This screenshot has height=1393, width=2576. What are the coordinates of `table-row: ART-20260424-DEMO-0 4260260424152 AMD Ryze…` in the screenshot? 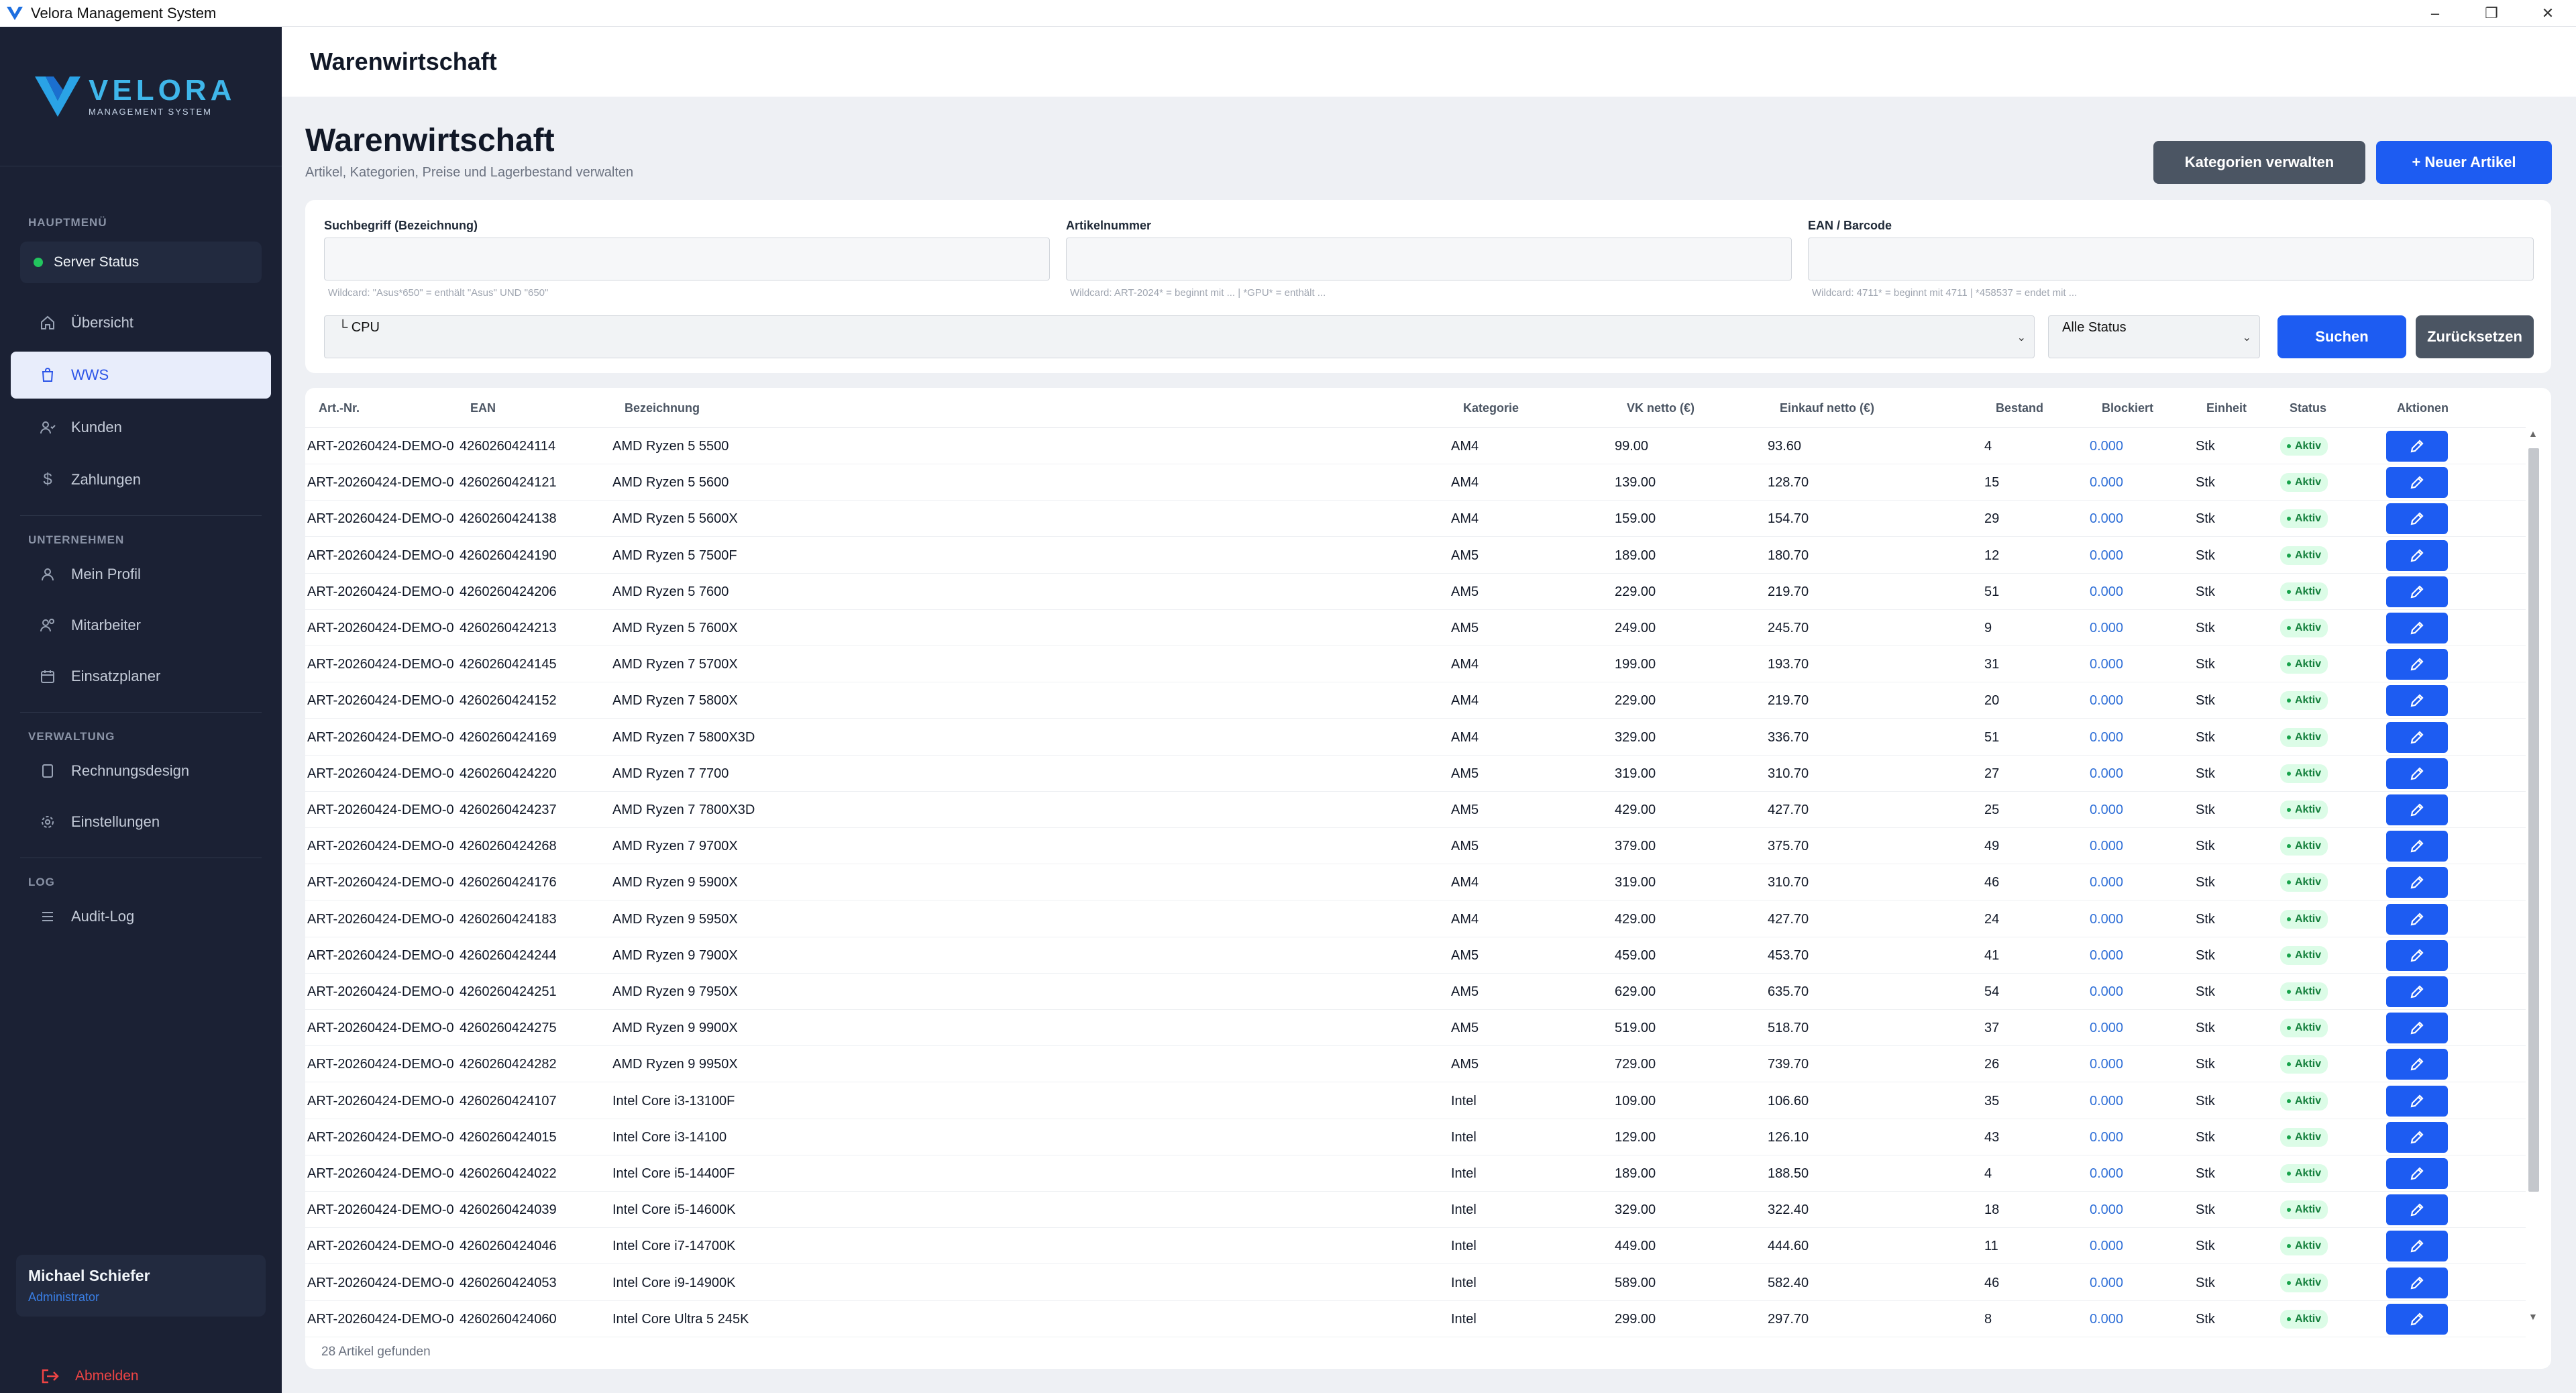 It's located at (1415, 700).